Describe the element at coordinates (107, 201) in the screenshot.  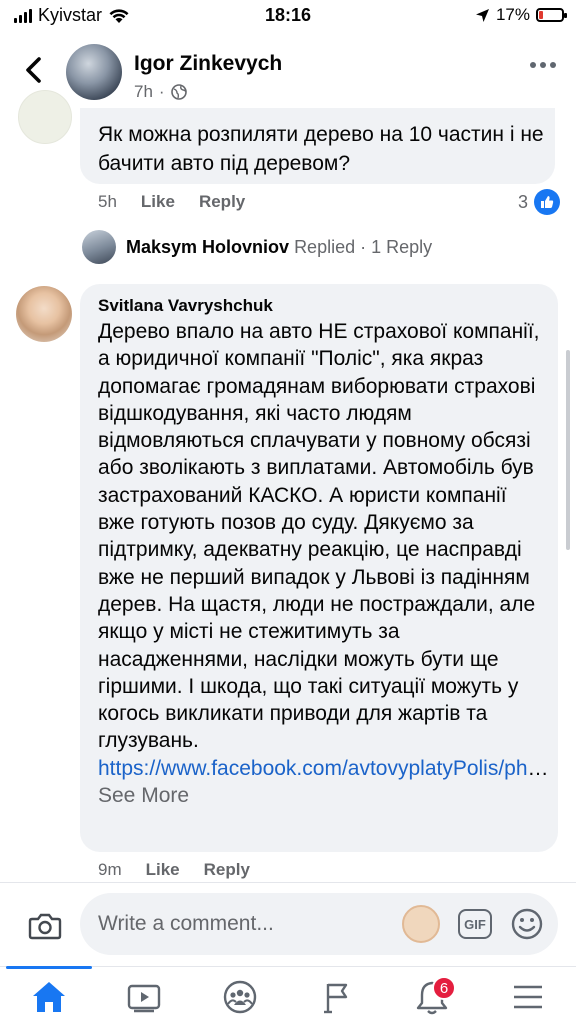
I see `comment-time: 5h` at that location.